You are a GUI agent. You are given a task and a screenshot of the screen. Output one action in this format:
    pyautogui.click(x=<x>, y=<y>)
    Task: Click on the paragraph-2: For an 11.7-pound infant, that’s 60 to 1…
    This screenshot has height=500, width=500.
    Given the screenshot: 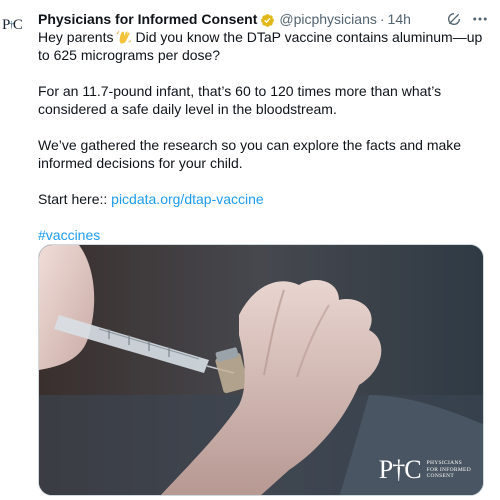 What is the action you would take?
    pyautogui.click(x=240, y=100)
    